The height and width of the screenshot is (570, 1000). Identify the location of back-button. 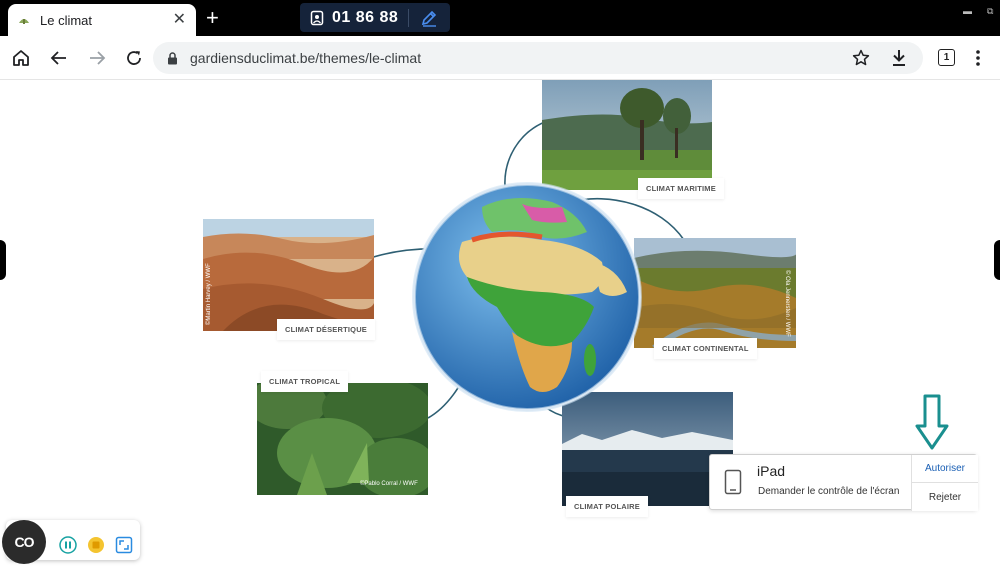
(59, 58).